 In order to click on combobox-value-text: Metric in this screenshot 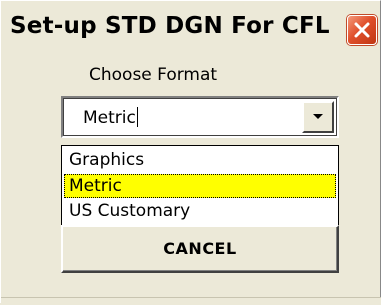, I will do `click(109, 118)`.